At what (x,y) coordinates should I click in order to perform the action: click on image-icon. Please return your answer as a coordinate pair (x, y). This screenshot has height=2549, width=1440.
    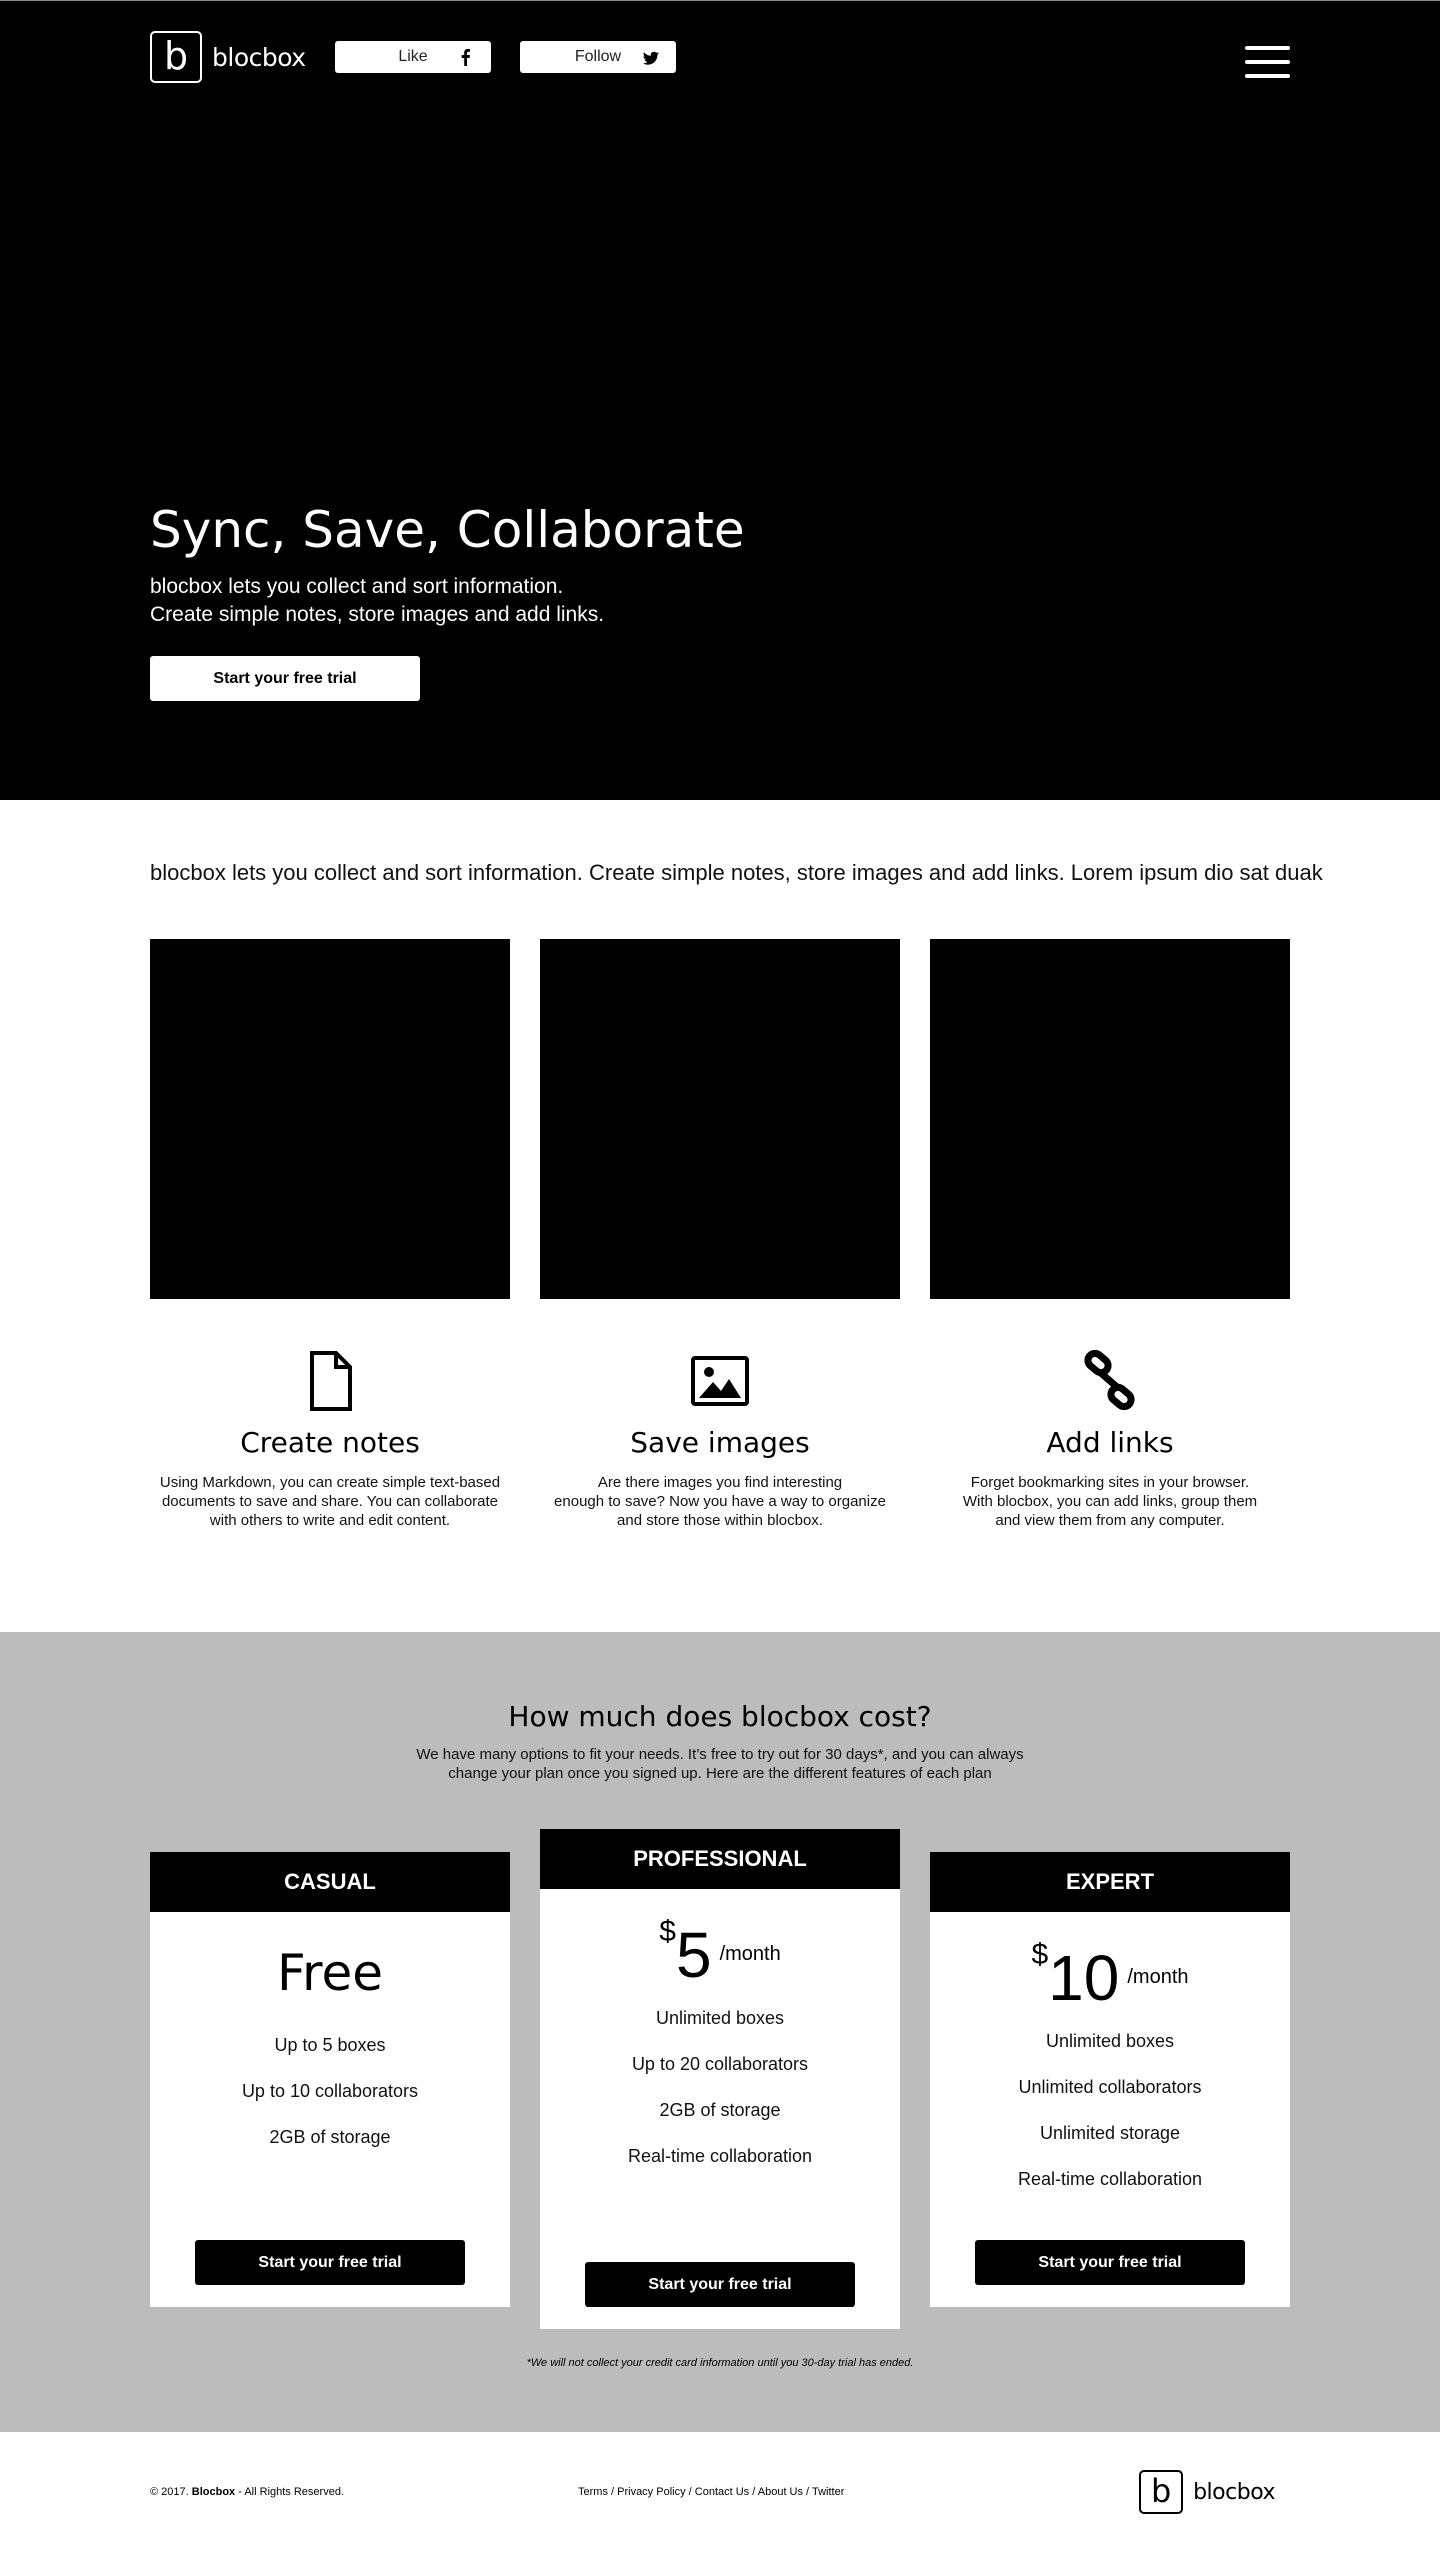
    Looking at the image, I should click on (720, 1381).